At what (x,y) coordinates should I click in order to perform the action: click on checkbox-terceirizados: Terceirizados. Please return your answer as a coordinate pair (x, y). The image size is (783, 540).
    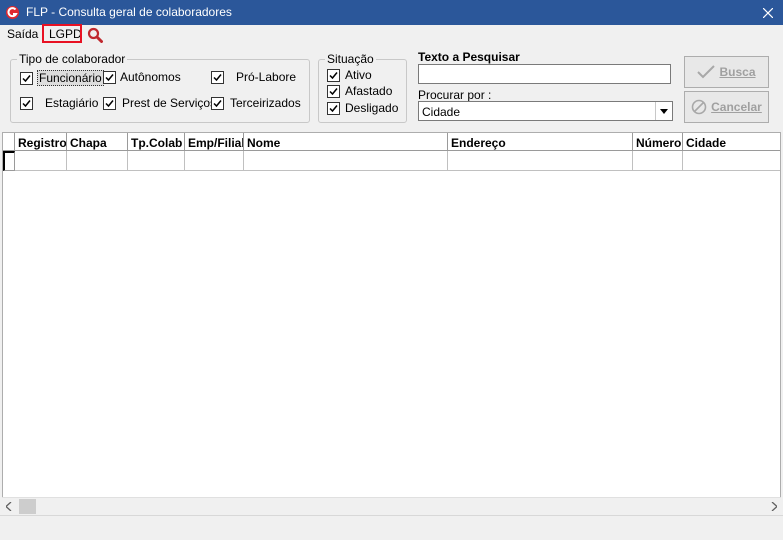
    Looking at the image, I should click on (256, 103).